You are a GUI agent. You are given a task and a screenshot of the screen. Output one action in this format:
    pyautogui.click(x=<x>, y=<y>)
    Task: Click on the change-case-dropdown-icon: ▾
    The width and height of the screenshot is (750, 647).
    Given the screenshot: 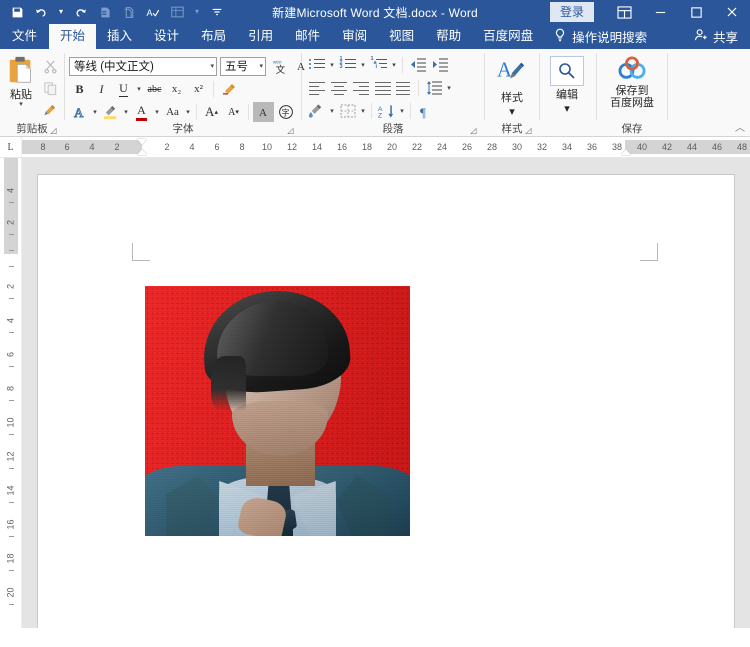 What is the action you would take?
    pyautogui.click(x=188, y=112)
    